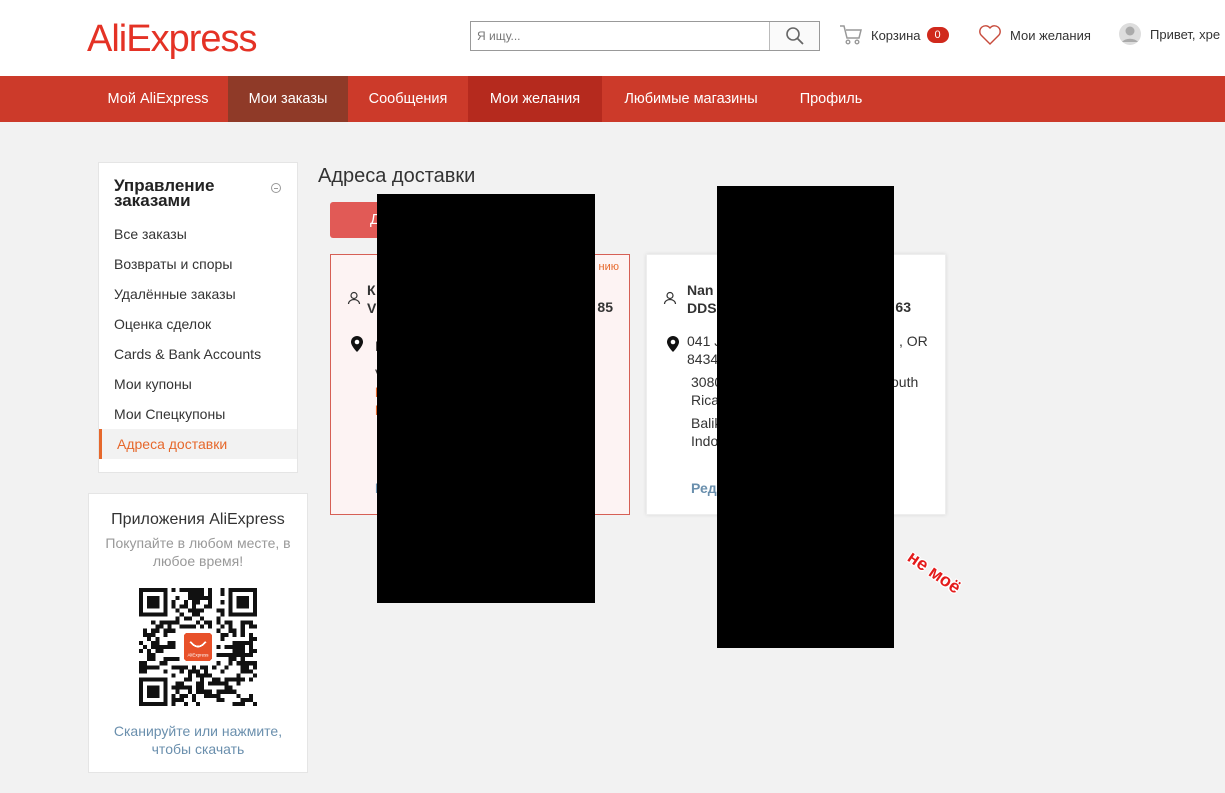 This screenshot has height=793, width=1225. What do you see at coordinates (905, 382) in the screenshot?
I see `address-line: outh` at bounding box center [905, 382].